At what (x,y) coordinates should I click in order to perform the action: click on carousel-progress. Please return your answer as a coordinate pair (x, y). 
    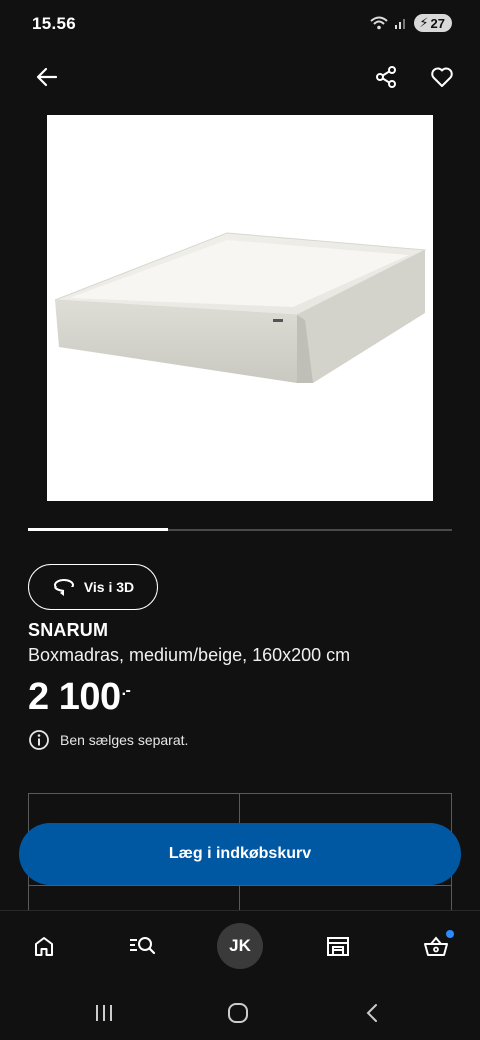
    Looking at the image, I should click on (98, 529).